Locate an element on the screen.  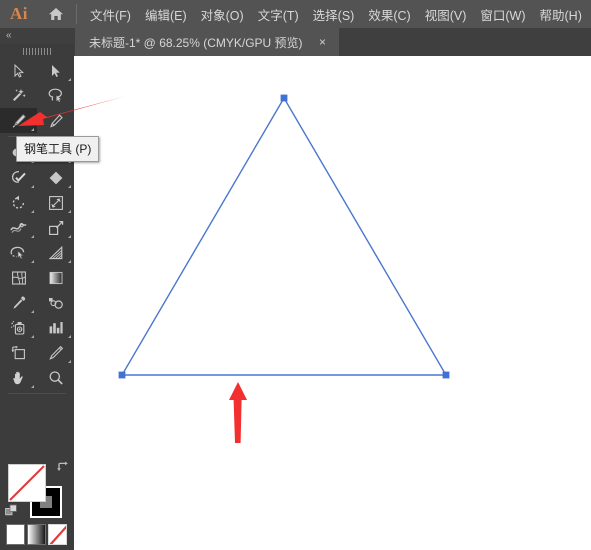
lasso-tool is located at coordinates (55, 95).